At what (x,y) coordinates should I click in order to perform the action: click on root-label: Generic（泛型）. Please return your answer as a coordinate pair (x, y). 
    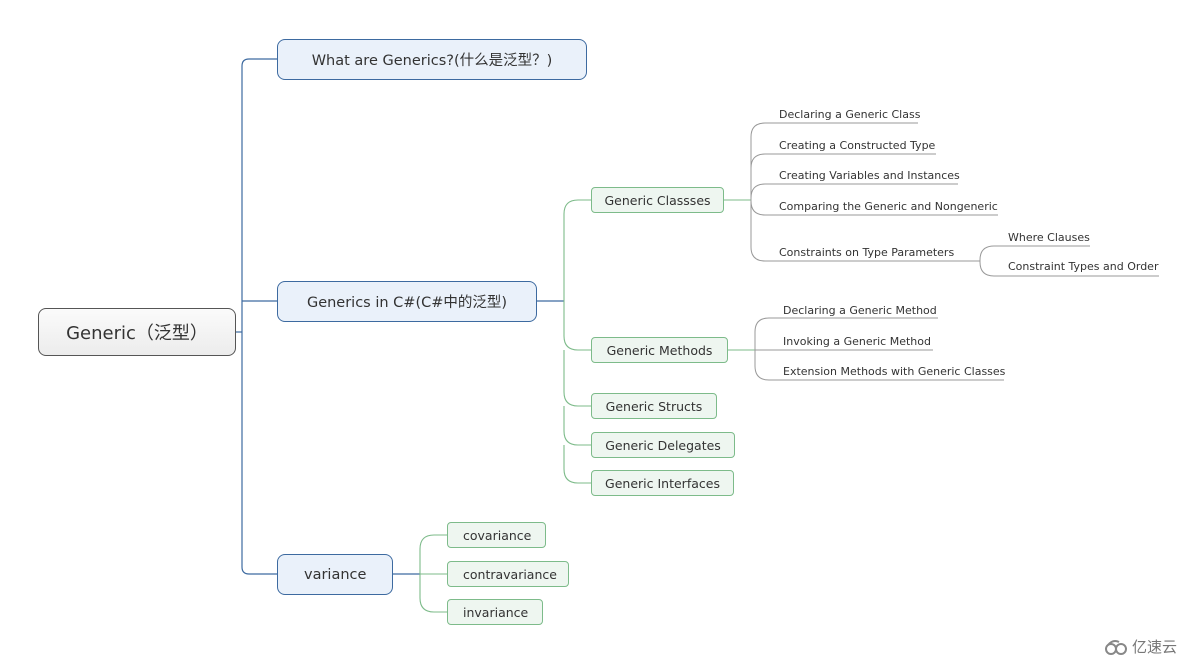
    Looking at the image, I should click on (137, 333).